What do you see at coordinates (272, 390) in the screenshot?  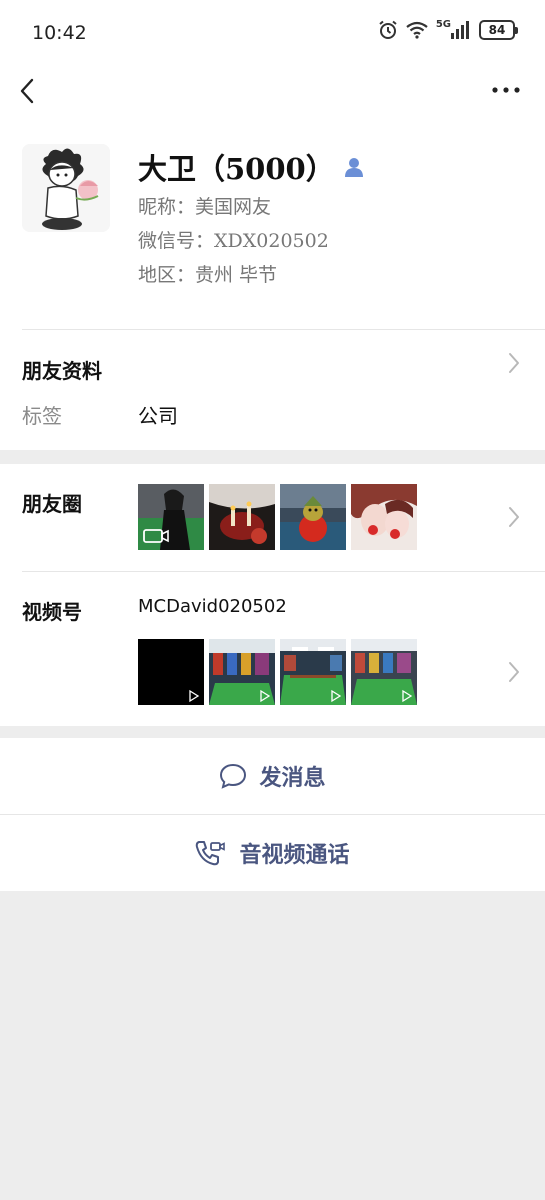 I see `friend-info-row: 朋友资料 标签 公司` at bounding box center [272, 390].